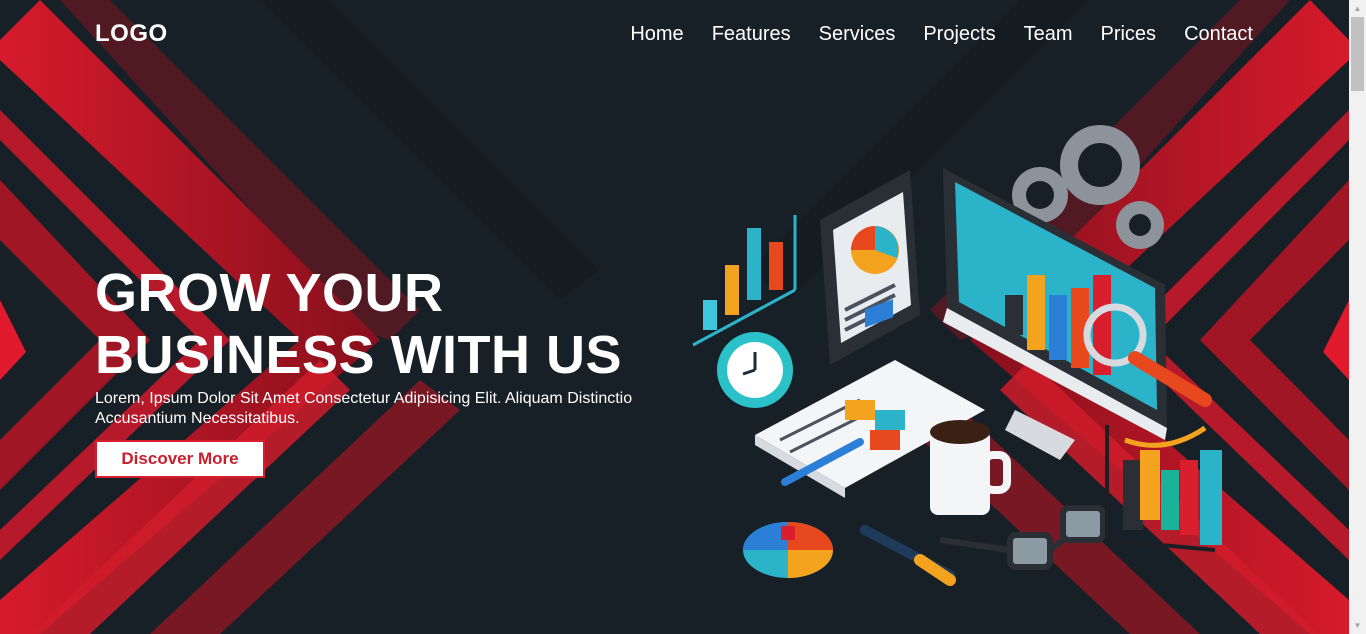  What do you see at coordinates (1357, 625) in the screenshot?
I see `arrow-down-icon: ▼` at bounding box center [1357, 625].